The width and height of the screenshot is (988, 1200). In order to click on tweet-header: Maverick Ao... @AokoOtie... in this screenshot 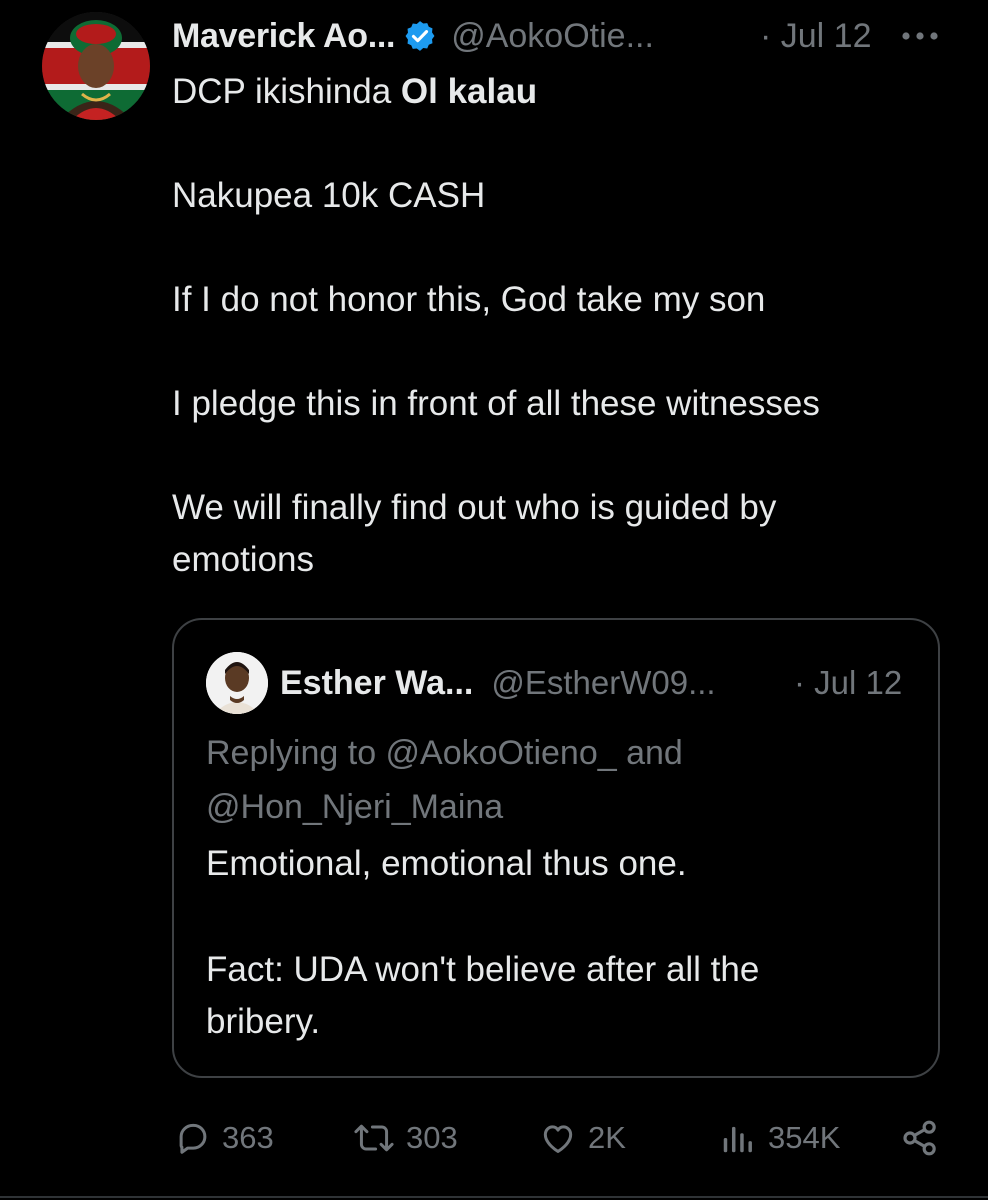, I will do `click(413, 36)`.